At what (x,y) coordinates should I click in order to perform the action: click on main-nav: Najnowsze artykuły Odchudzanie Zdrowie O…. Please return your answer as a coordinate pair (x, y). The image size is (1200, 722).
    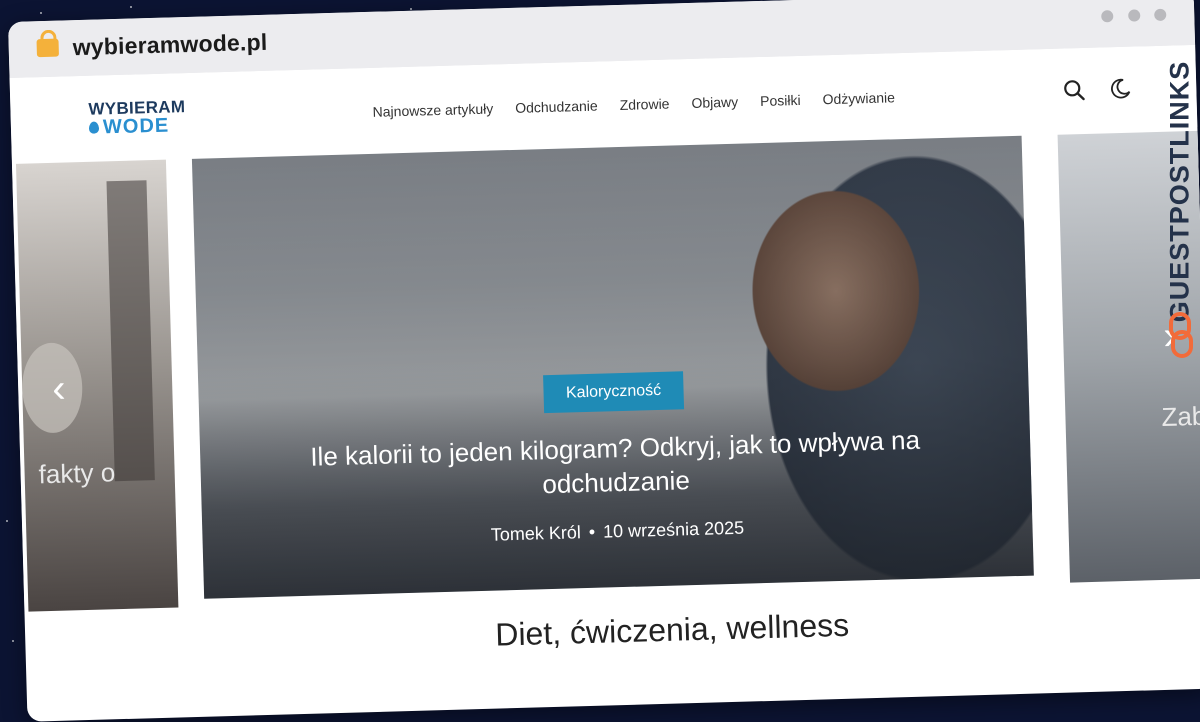
    Looking at the image, I should click on (633, 104).